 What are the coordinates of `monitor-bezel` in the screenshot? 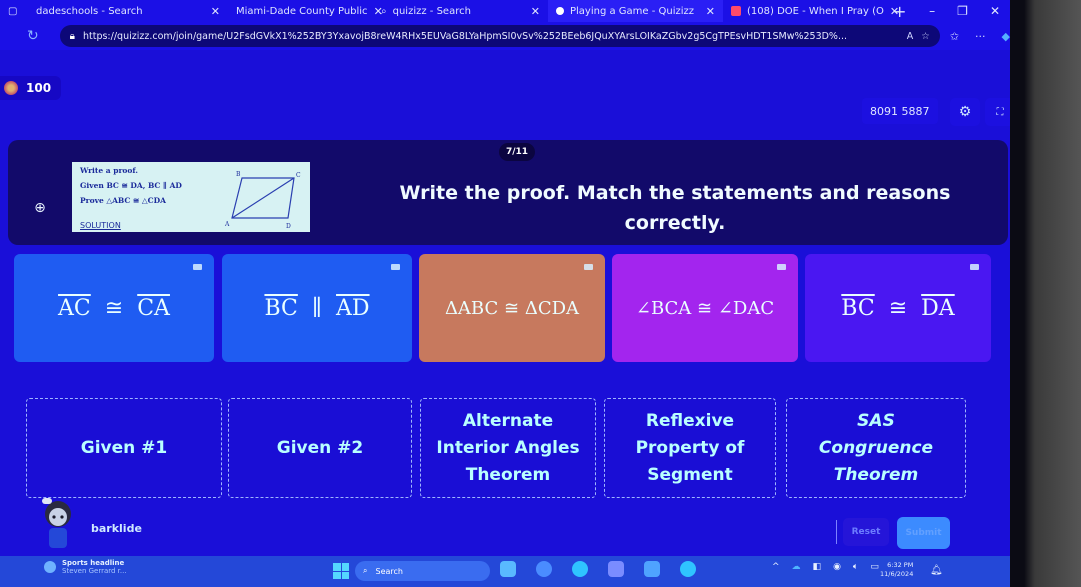 It's located at (1045, 293).